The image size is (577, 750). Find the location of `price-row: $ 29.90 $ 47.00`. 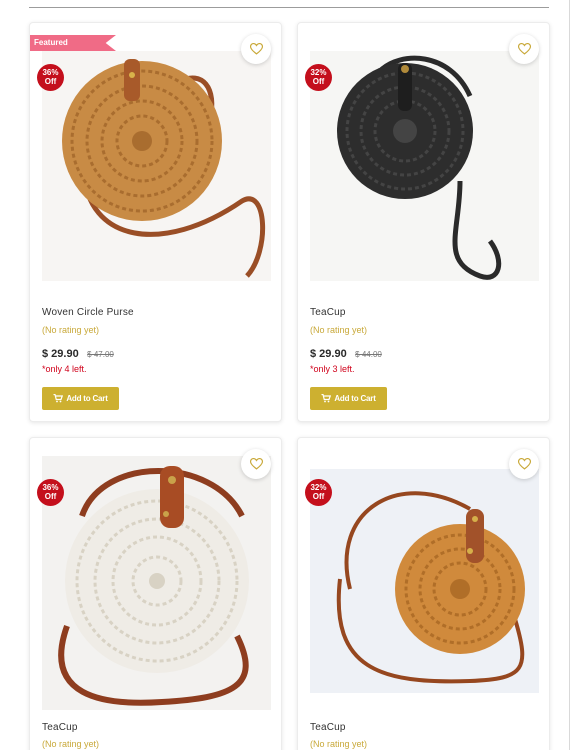

price-row: $ 29.90 $ 47.00 is located at coordinates (78, 353).